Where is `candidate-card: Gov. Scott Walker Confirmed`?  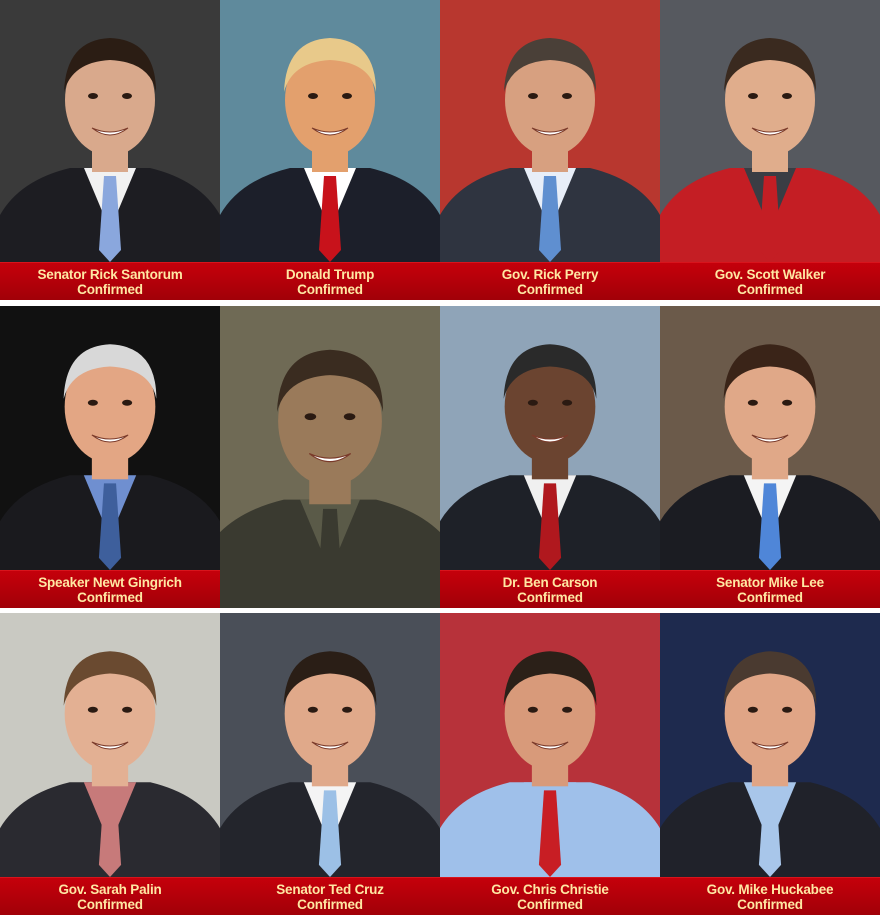
candidate-card: Gov. Scott Walker Confirmed is located at coordinates (770, 150).